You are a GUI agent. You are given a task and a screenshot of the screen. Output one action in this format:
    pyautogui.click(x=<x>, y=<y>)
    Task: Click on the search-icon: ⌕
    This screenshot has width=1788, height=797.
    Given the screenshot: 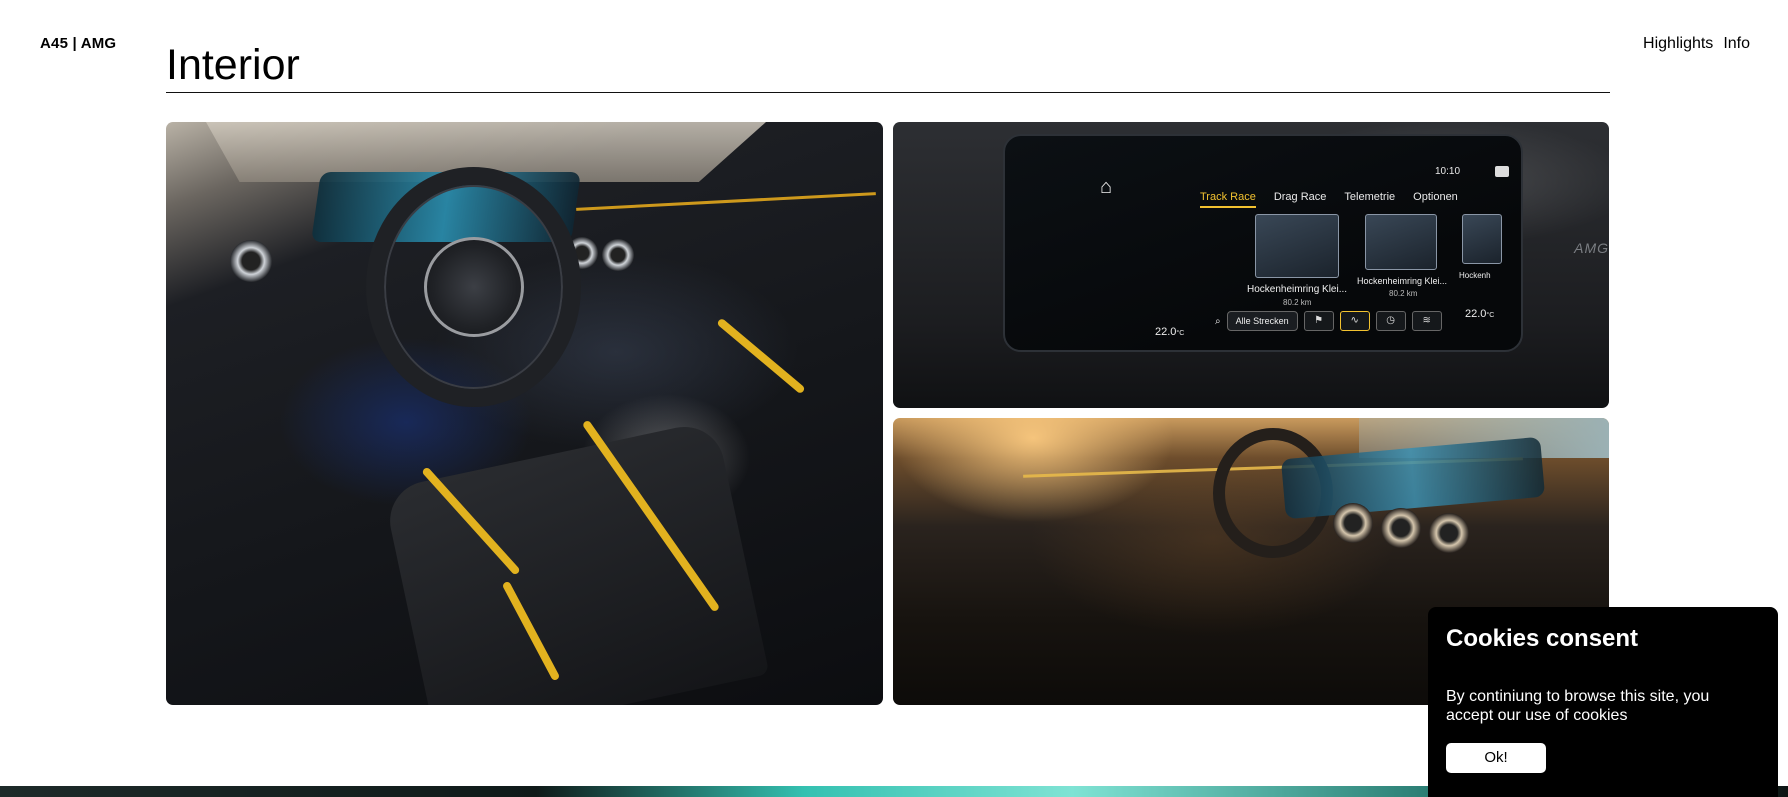 What is the action you would take?
    pyautogui.click(x=1218, y=321)
    